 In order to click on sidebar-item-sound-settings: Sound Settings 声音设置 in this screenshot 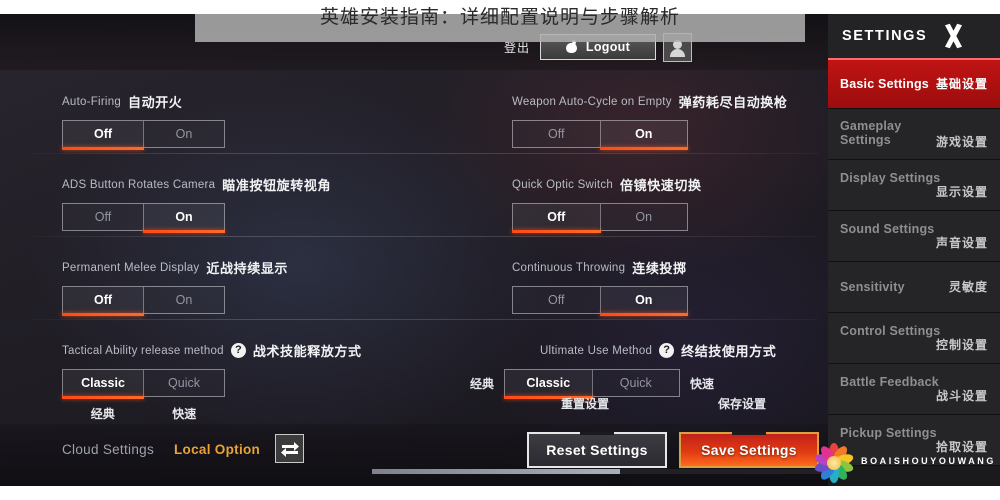, I will do `click(914, 236)`.